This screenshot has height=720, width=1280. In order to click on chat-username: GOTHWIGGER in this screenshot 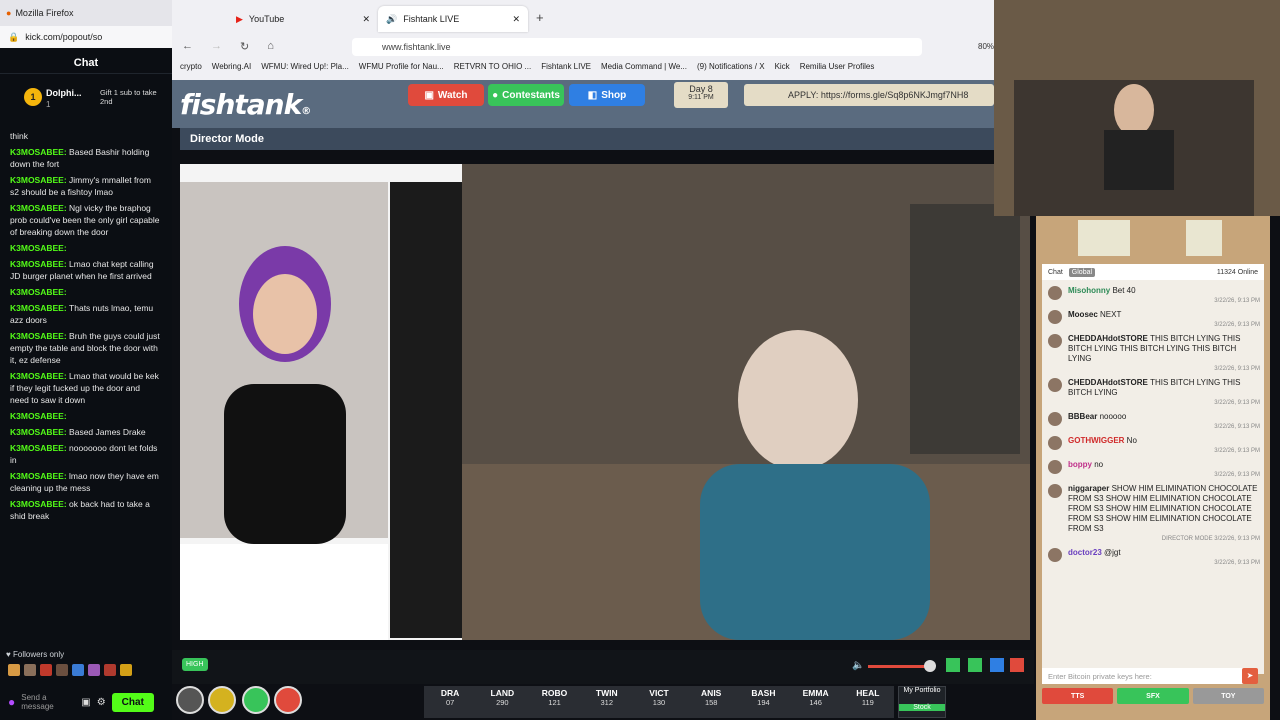, I will do `click(1097, 440)`.